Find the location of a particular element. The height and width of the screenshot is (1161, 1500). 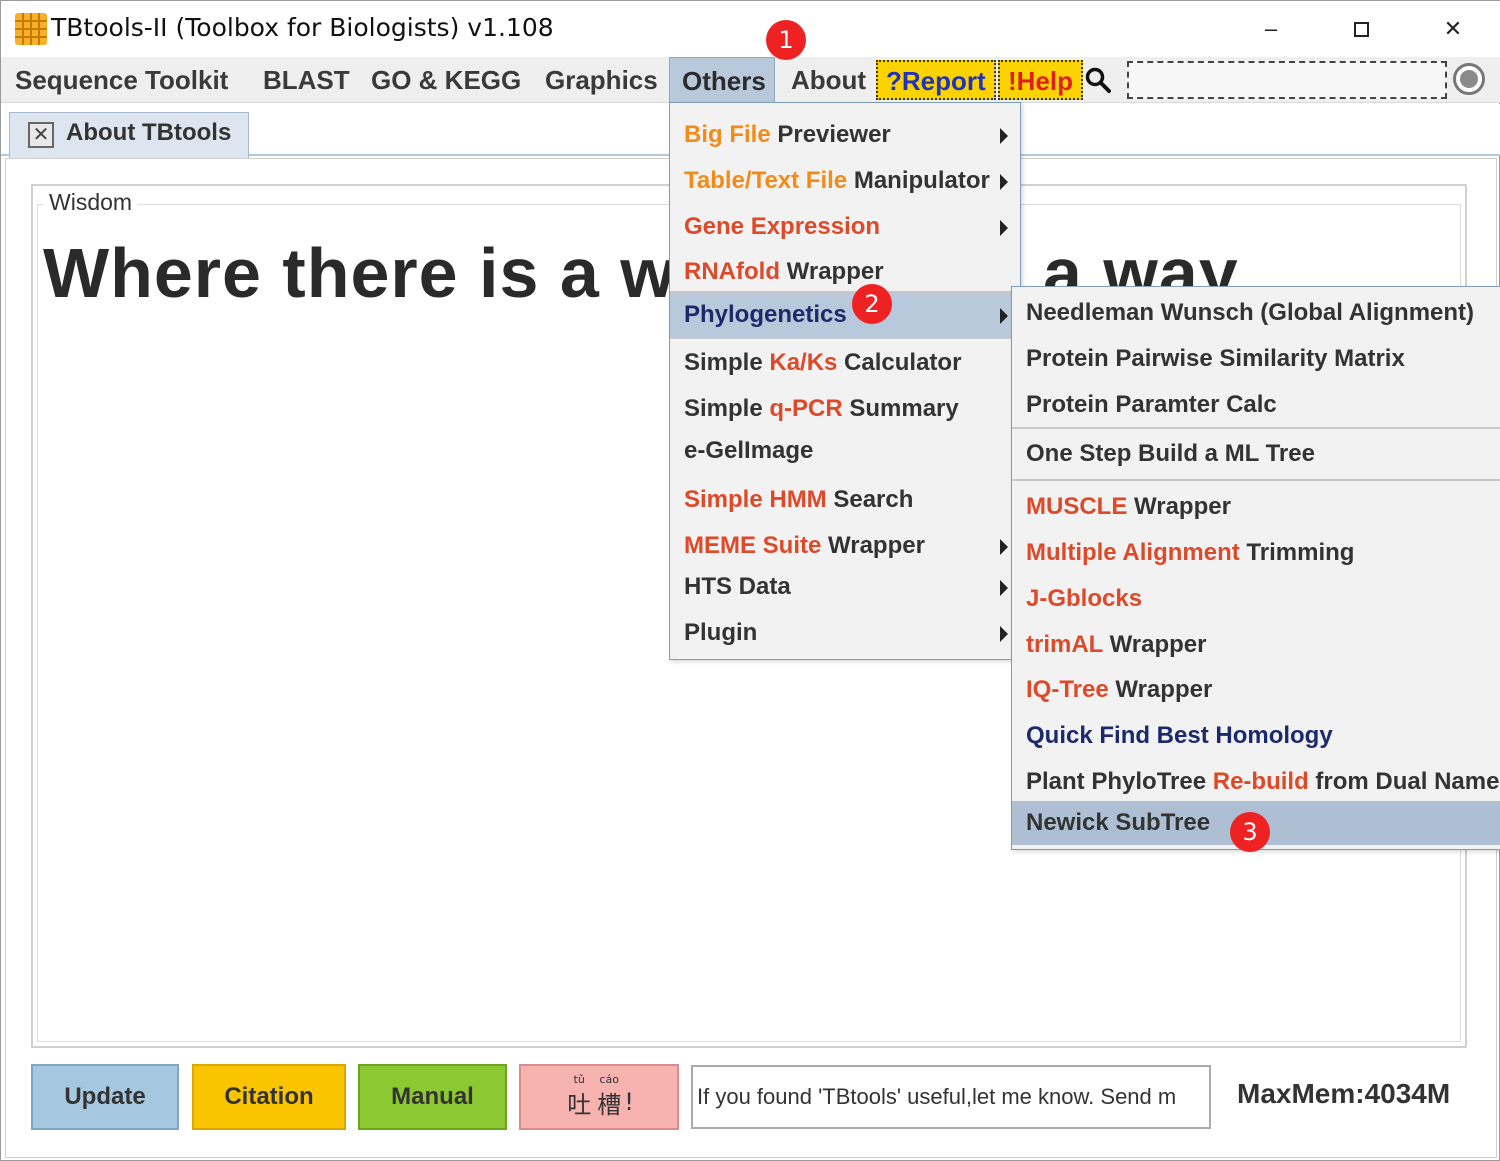

menu-item-plugin: Plugin is located at coordinates (845, 633).